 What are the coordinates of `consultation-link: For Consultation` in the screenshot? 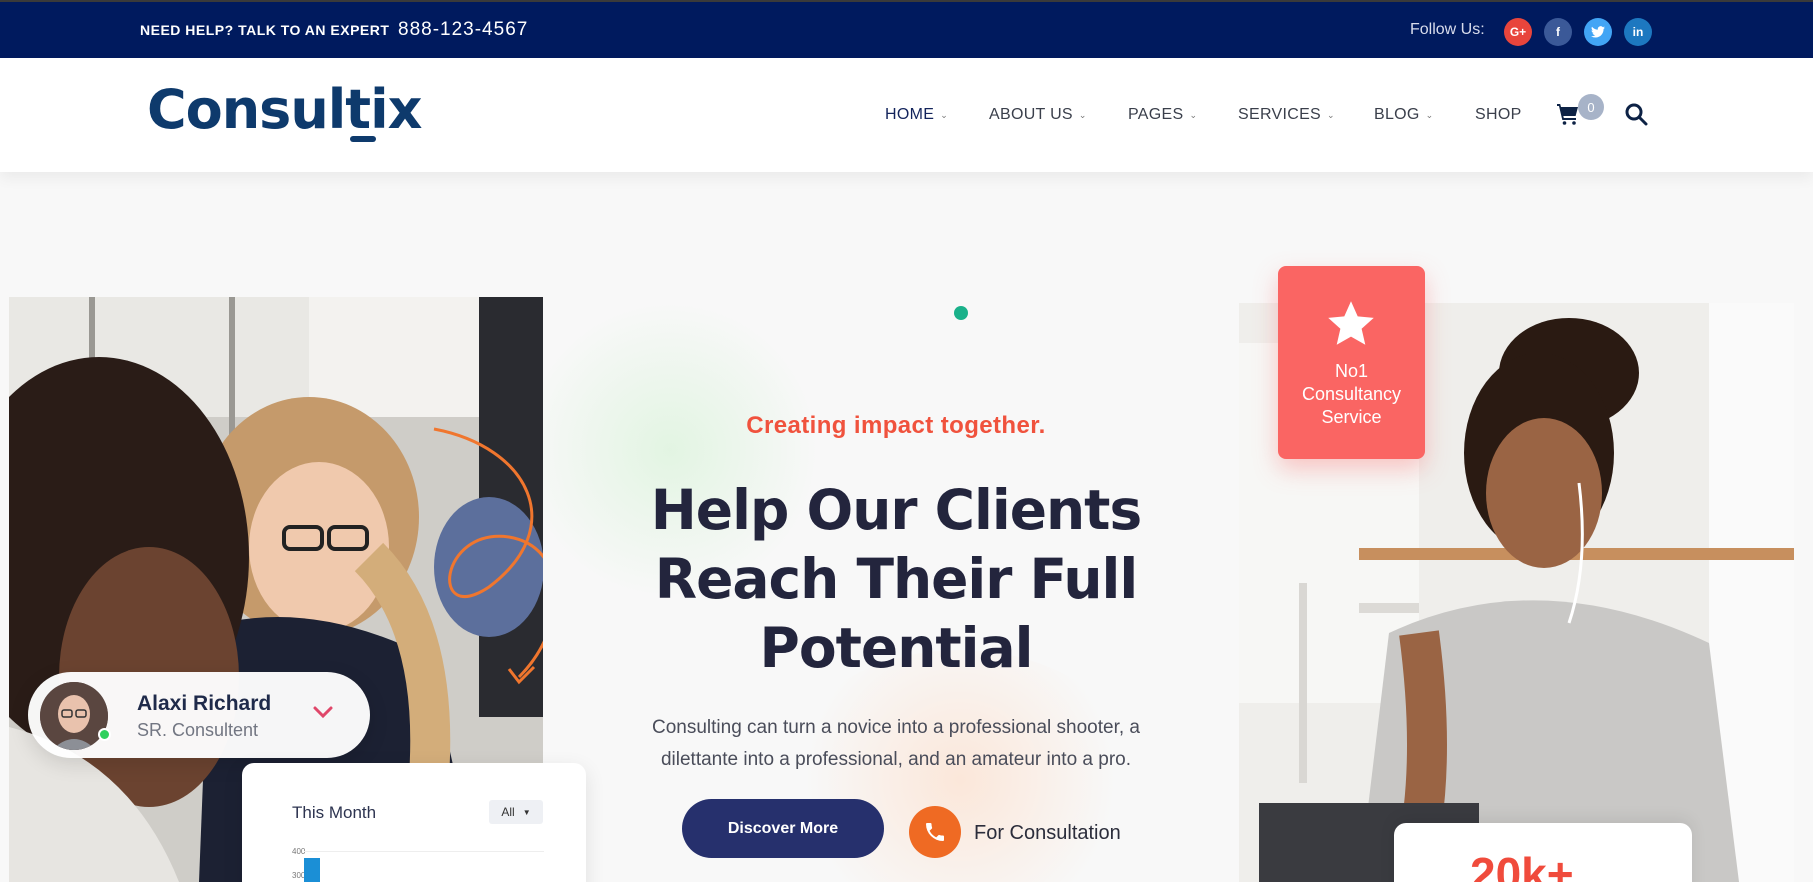 It's located at (1047, 833).